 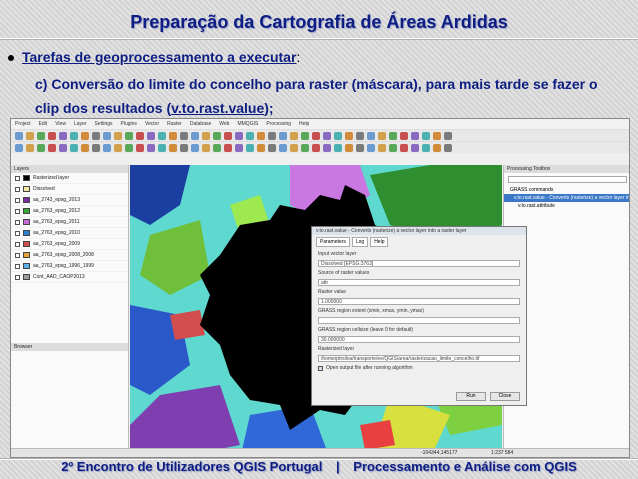 I want to click on dialog-tab: Parameters, so click(x=333, y=242).